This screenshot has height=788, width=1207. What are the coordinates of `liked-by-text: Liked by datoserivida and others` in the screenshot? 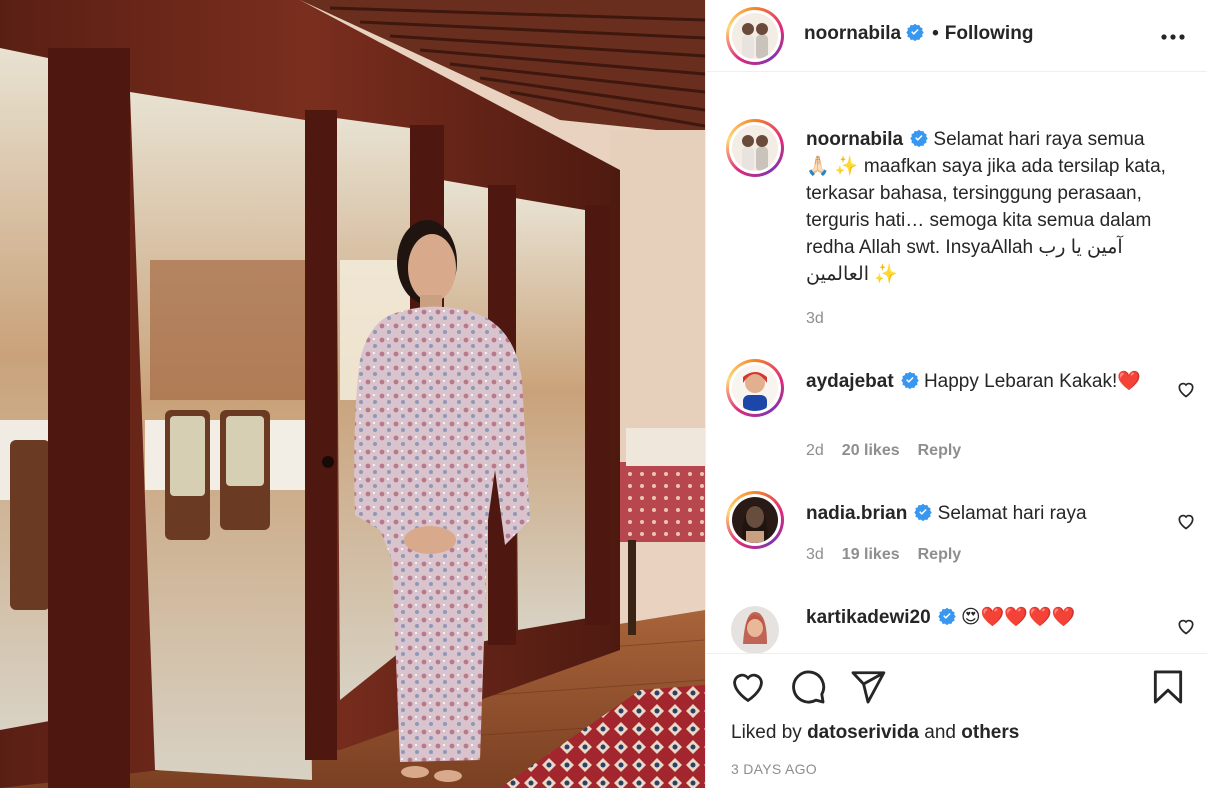 It's located at (875, 733).